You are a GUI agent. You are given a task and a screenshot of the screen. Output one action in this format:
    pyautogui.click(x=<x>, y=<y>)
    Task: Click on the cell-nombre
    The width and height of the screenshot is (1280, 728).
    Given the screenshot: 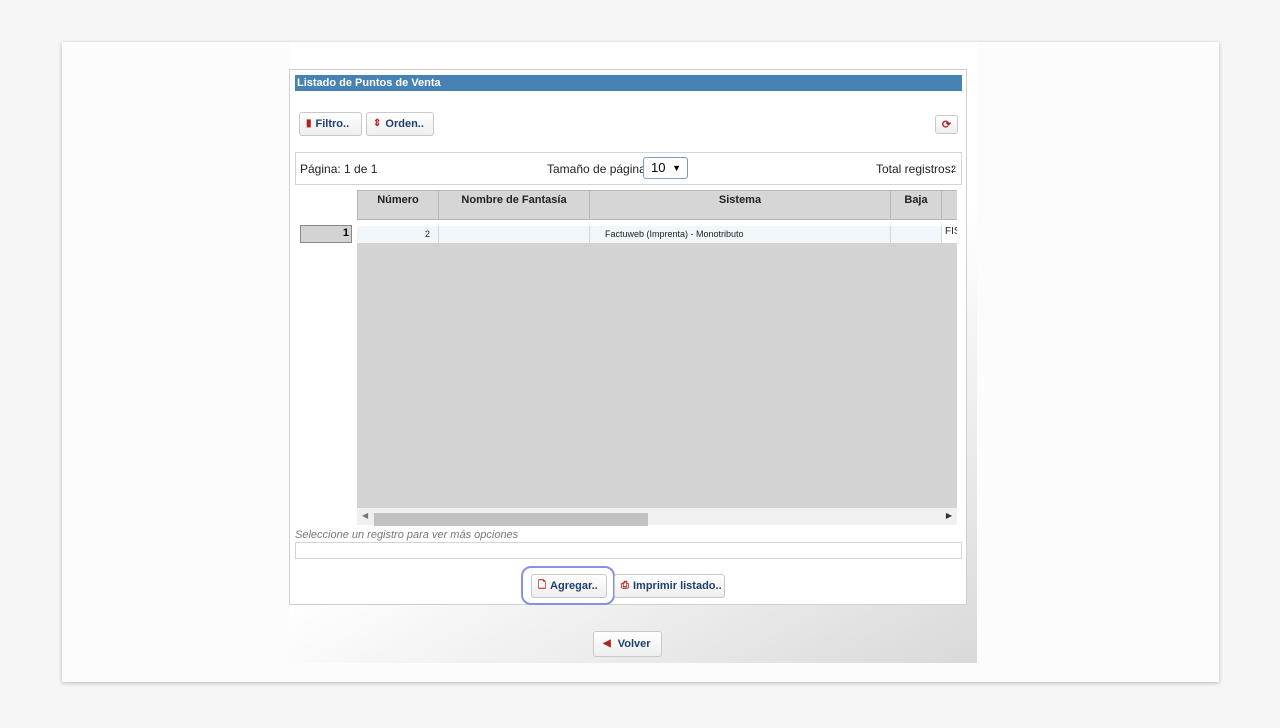 What is the action you would take?
    pyautogui.click(x=514, y=234)
    